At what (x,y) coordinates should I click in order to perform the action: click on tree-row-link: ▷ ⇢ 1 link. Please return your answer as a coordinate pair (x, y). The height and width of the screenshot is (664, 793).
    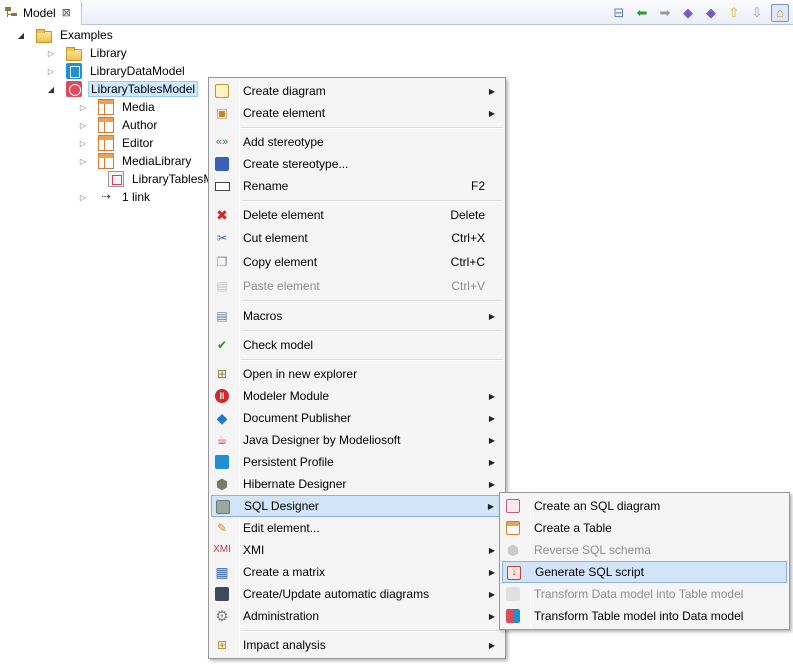
    Looking at the image, I should click on (115, 197).